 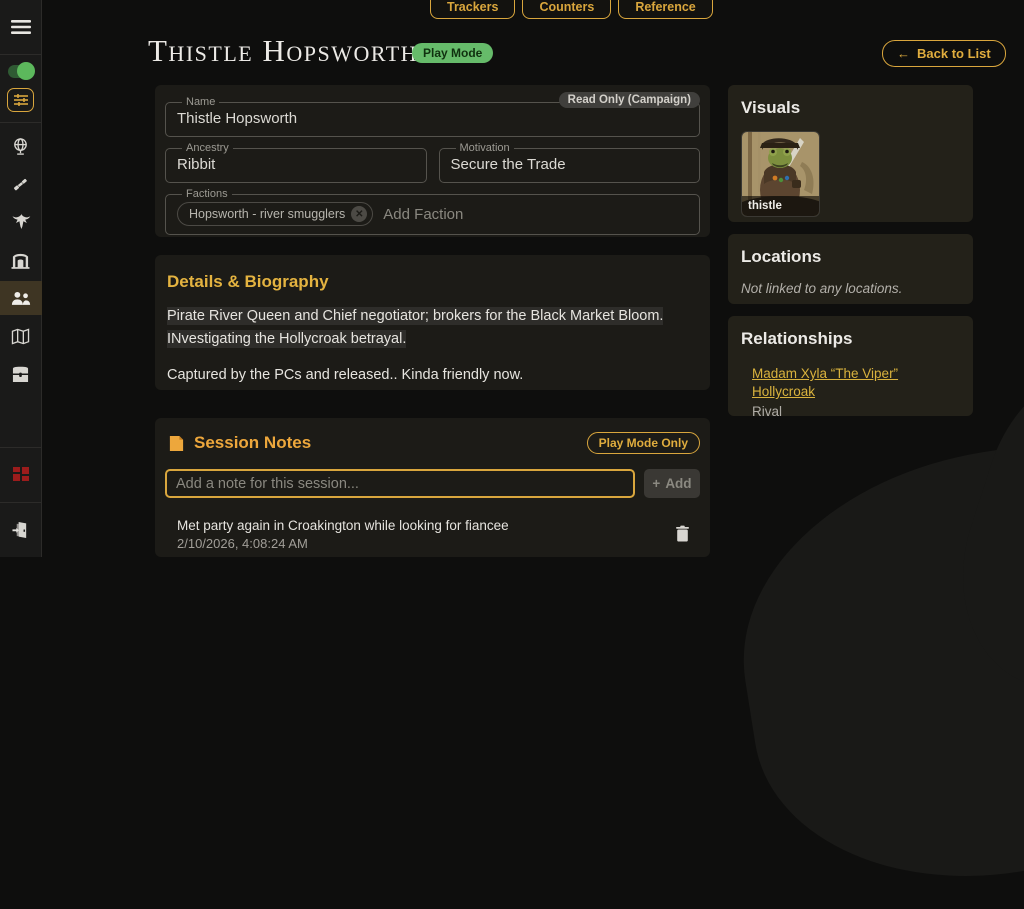 What do you see at coordinates (629, 100) in the screenshot?
I see `readonly-campaign-badge: Read Only (Campaign)` at bounding box center [629, 100].